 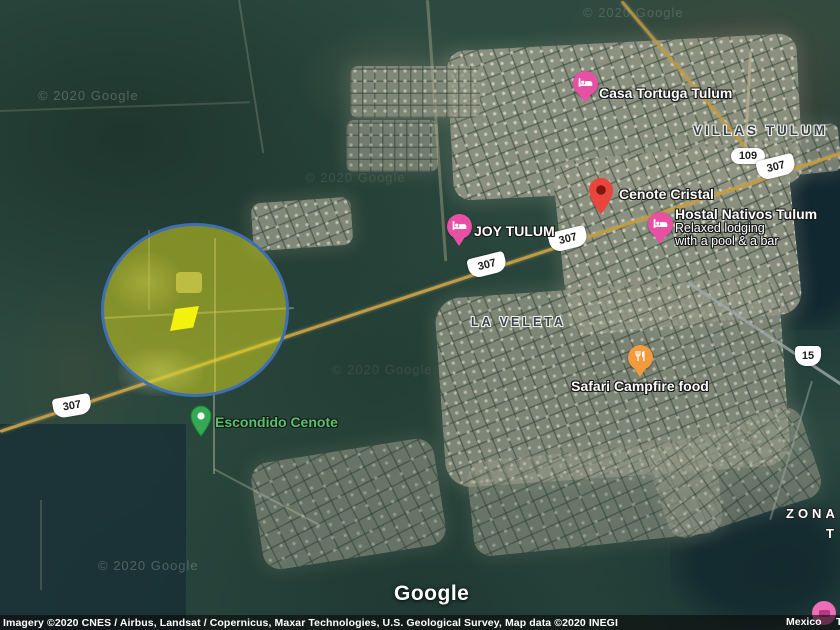 I want to click on attribution-country: Mexico, so click(x=804, y=622).